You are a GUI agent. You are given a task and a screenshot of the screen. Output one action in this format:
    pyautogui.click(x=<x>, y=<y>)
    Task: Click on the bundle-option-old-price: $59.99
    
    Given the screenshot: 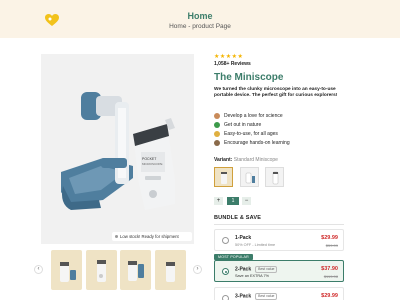 What is the action you would take?
    pyautogui.click(x=331, y=245)
    